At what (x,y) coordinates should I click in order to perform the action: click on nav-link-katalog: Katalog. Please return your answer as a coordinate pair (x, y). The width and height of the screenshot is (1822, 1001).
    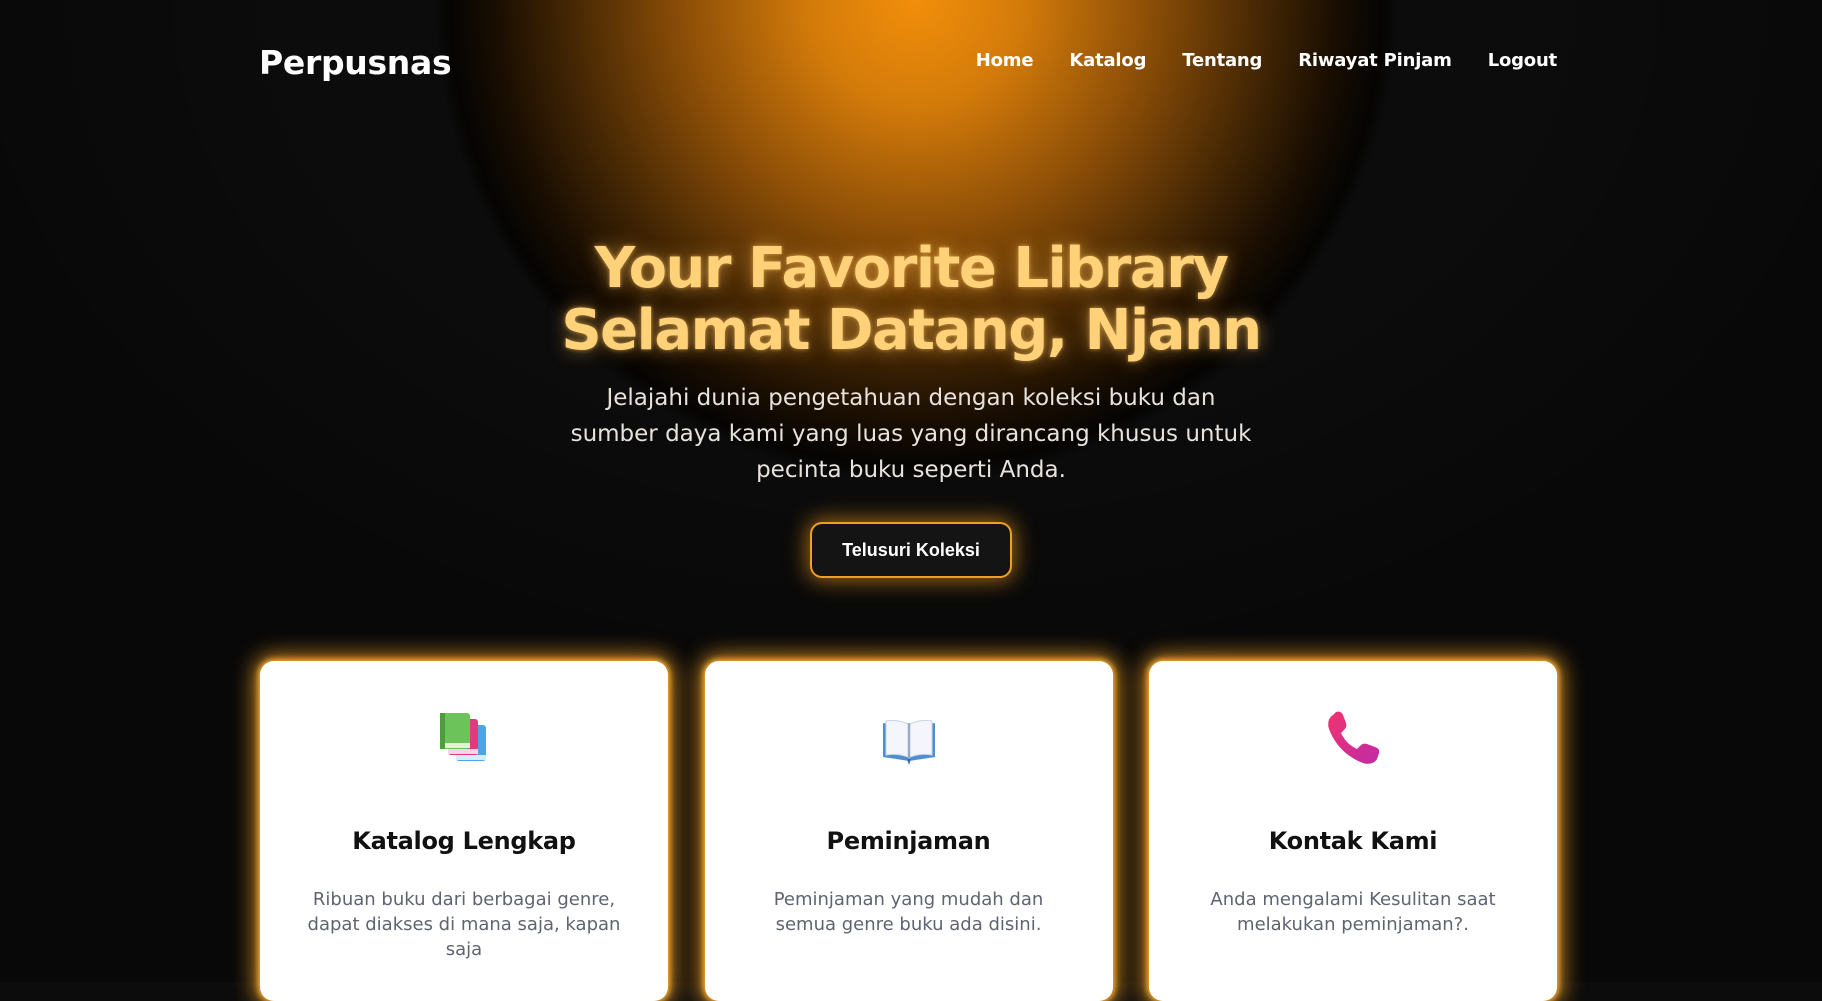
    Looking at the image, I should click on (1107, 60).